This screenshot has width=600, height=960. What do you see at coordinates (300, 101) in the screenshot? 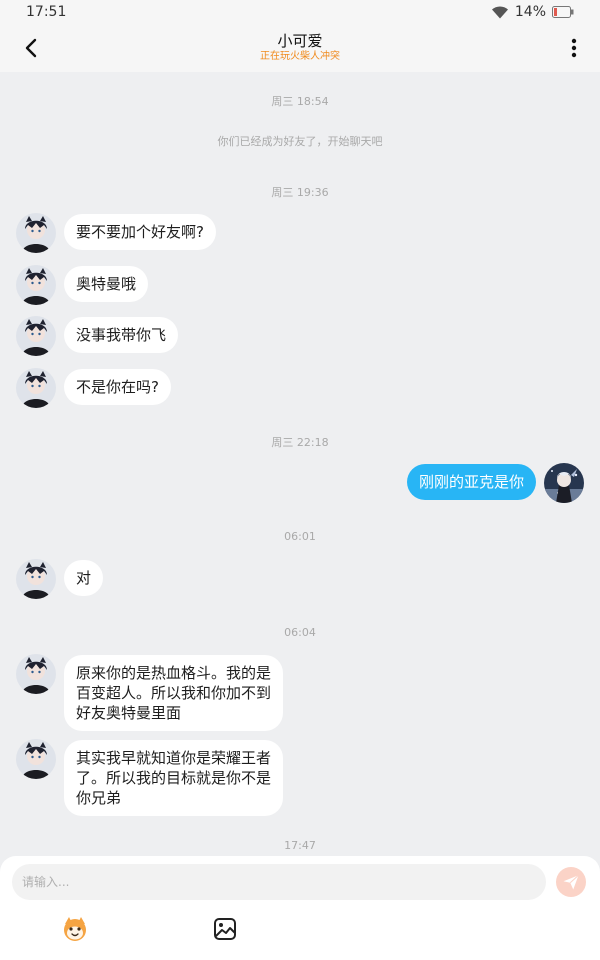
I see `timestamp: 周三 18:54` at bounding box center [300, 101].